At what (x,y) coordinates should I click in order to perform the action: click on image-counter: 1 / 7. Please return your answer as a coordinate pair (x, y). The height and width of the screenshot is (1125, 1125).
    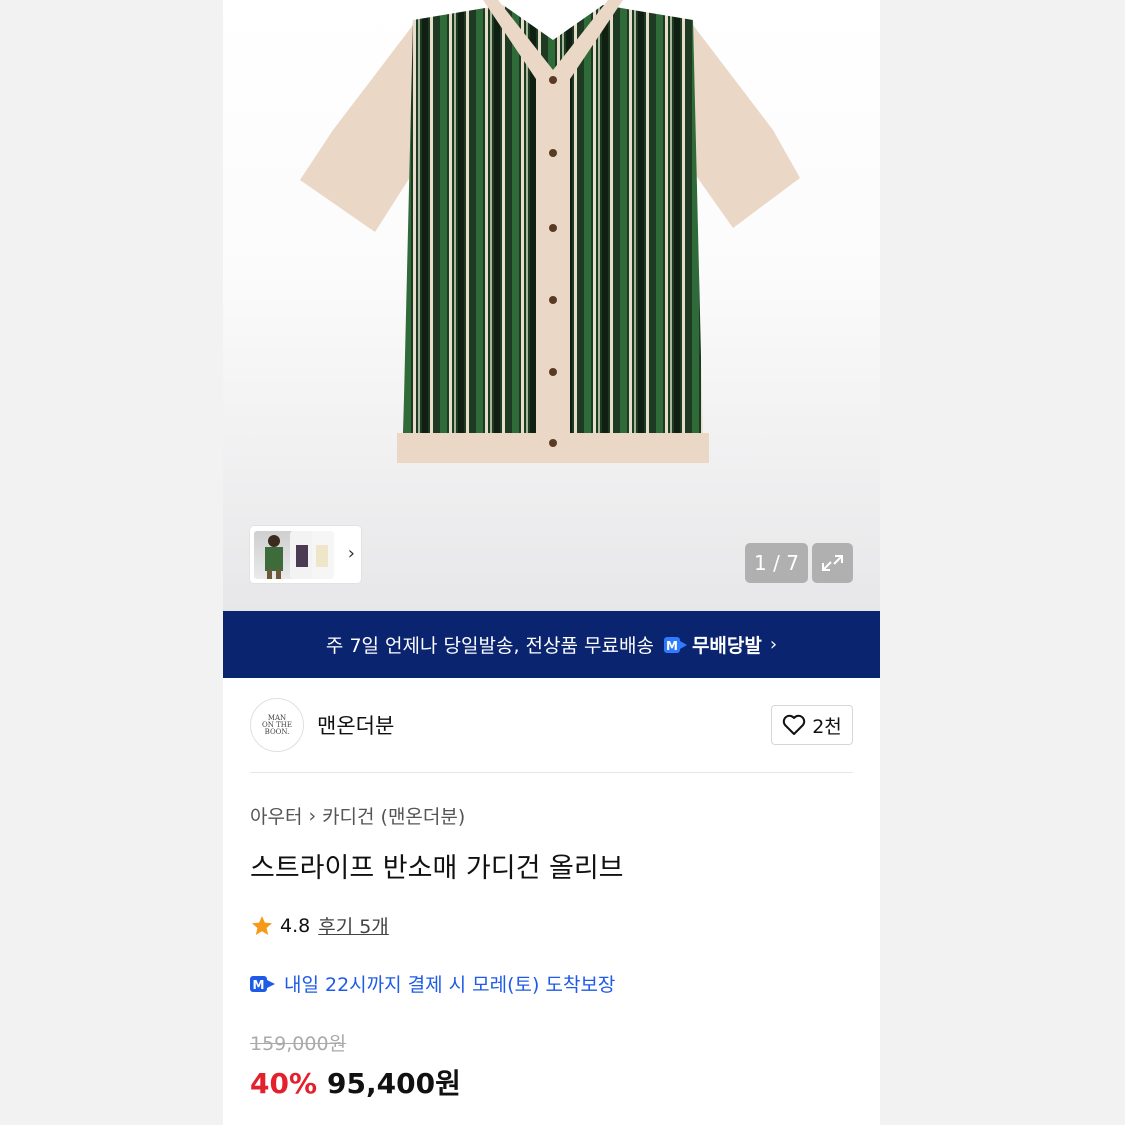
    Looking at the image, I should click on (776, 563).